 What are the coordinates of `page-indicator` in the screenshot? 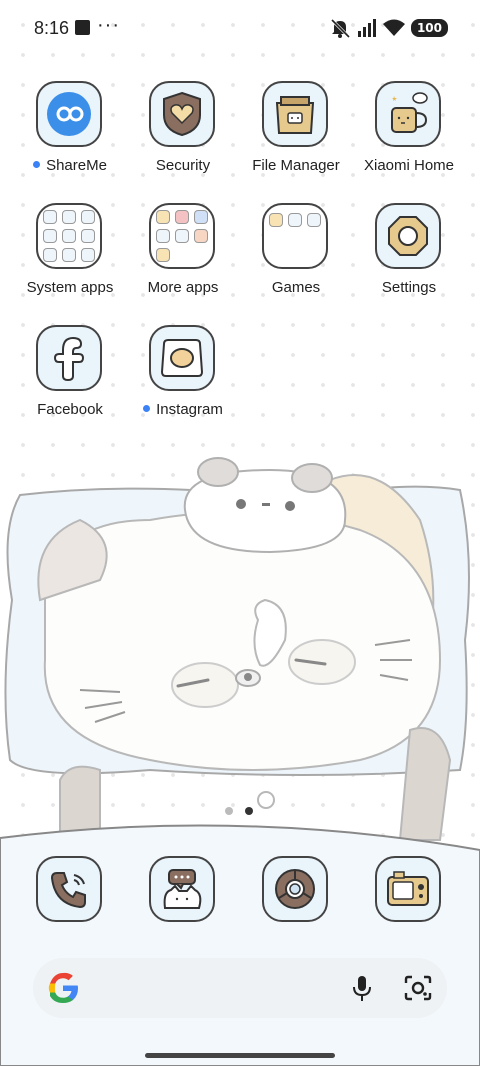 It's located at (239, 811).